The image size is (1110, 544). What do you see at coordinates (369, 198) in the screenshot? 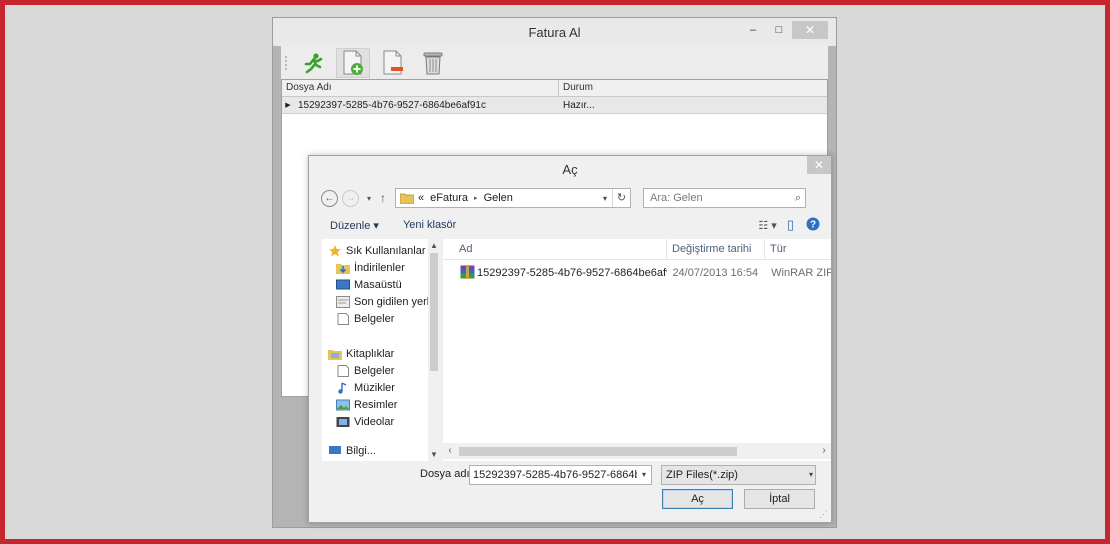
I see `recent-locations-button: ▾` at bounding box center [369, 198].